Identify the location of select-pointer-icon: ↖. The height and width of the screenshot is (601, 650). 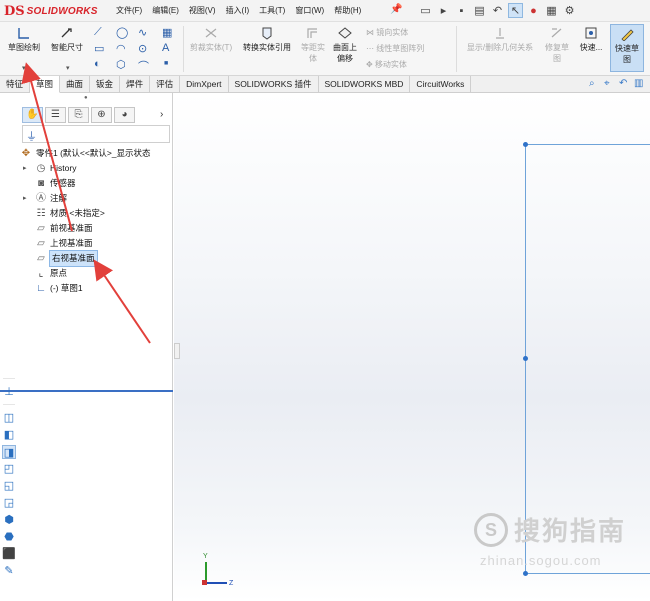
(515, 10).